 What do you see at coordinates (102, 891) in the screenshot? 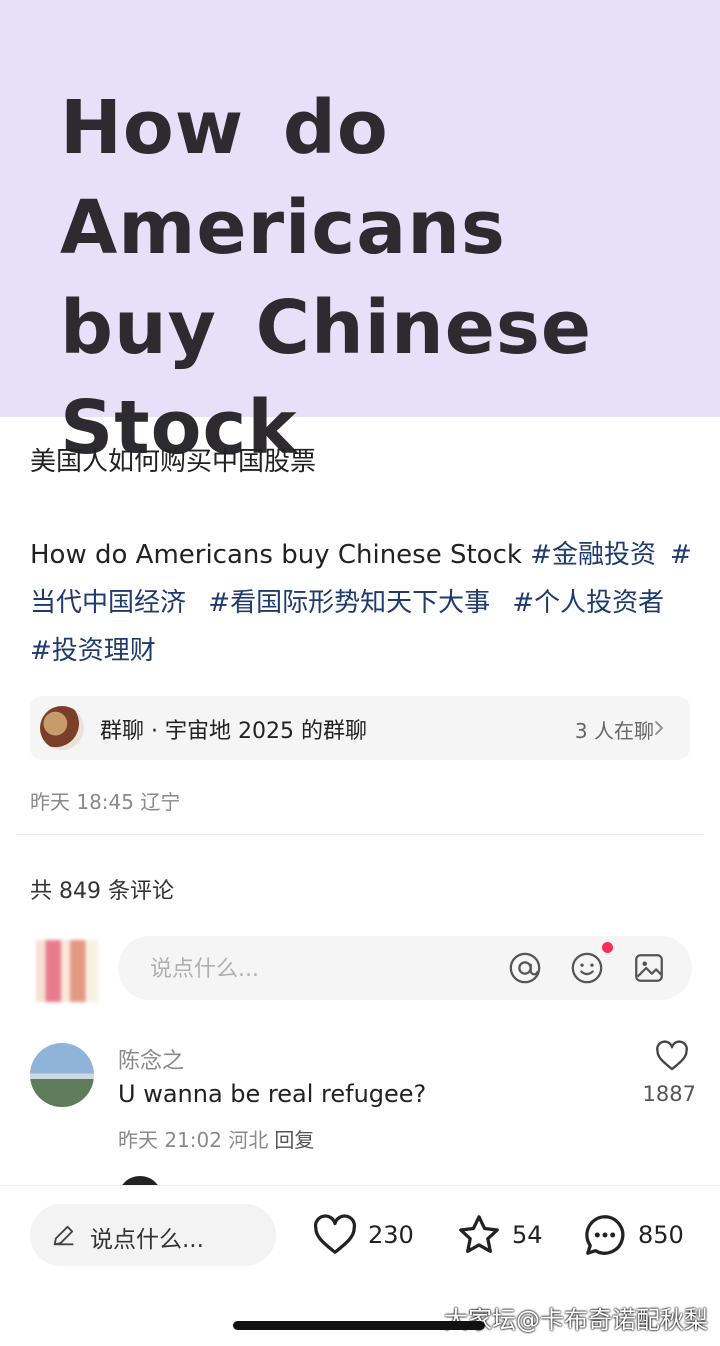
I see `comment-count: 共 849 条评论` at bounding box center [102, 891].